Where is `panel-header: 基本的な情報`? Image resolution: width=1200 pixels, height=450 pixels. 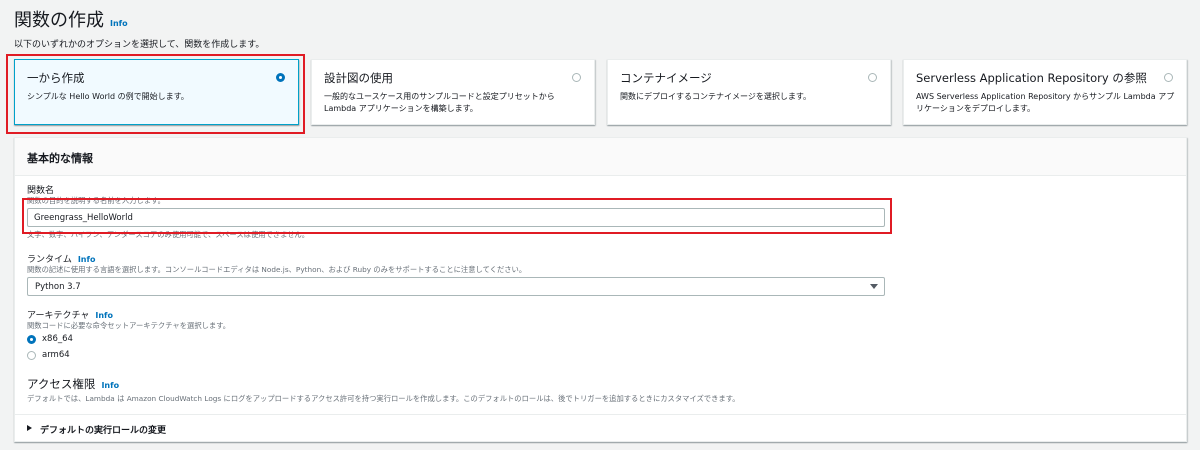
panel-header: 基本的な情報 is located at coordinates (600, 157).